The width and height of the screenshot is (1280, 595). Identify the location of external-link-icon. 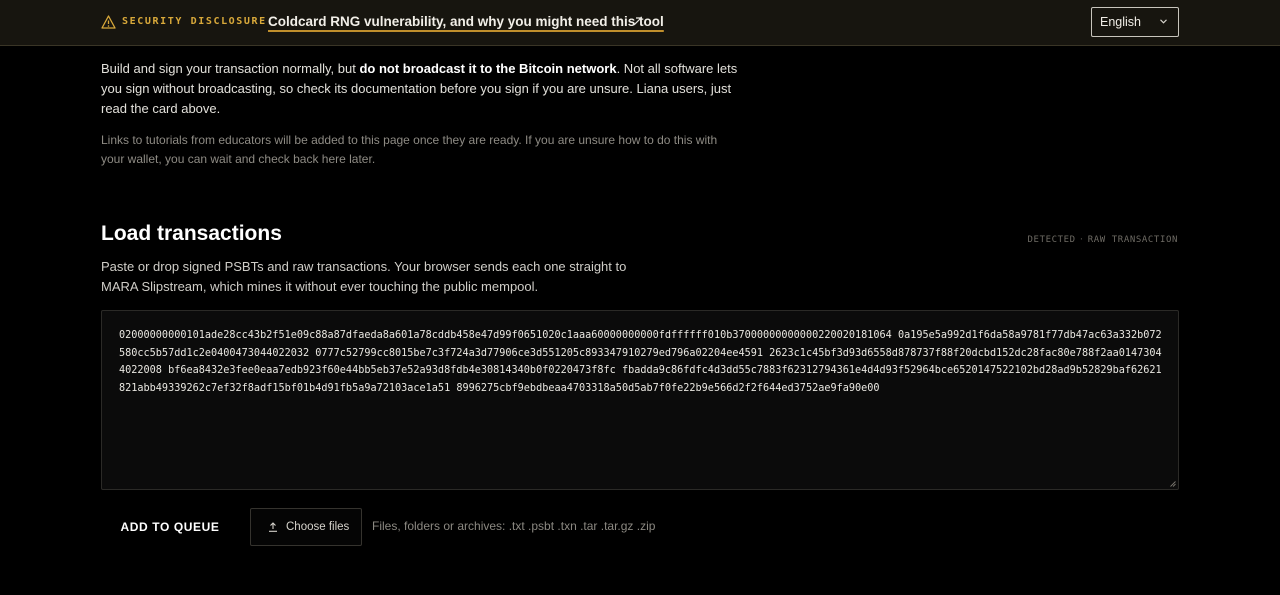
(637, 21).